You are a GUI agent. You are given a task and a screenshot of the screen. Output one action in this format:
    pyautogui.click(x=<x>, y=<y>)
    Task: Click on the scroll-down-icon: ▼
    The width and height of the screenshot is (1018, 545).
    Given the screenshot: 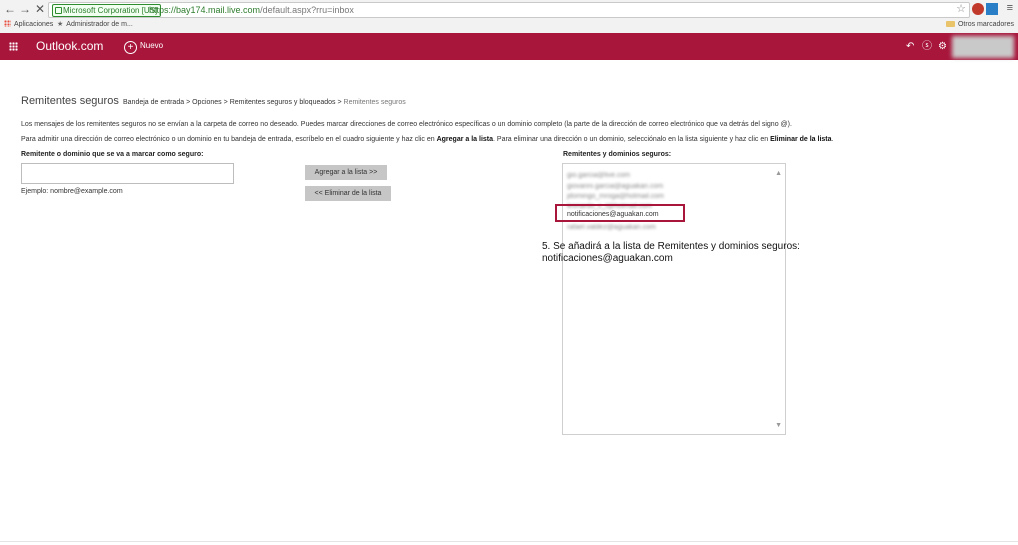 What is the action you would take?
    pyautogui.click(x=778, y=425)
    